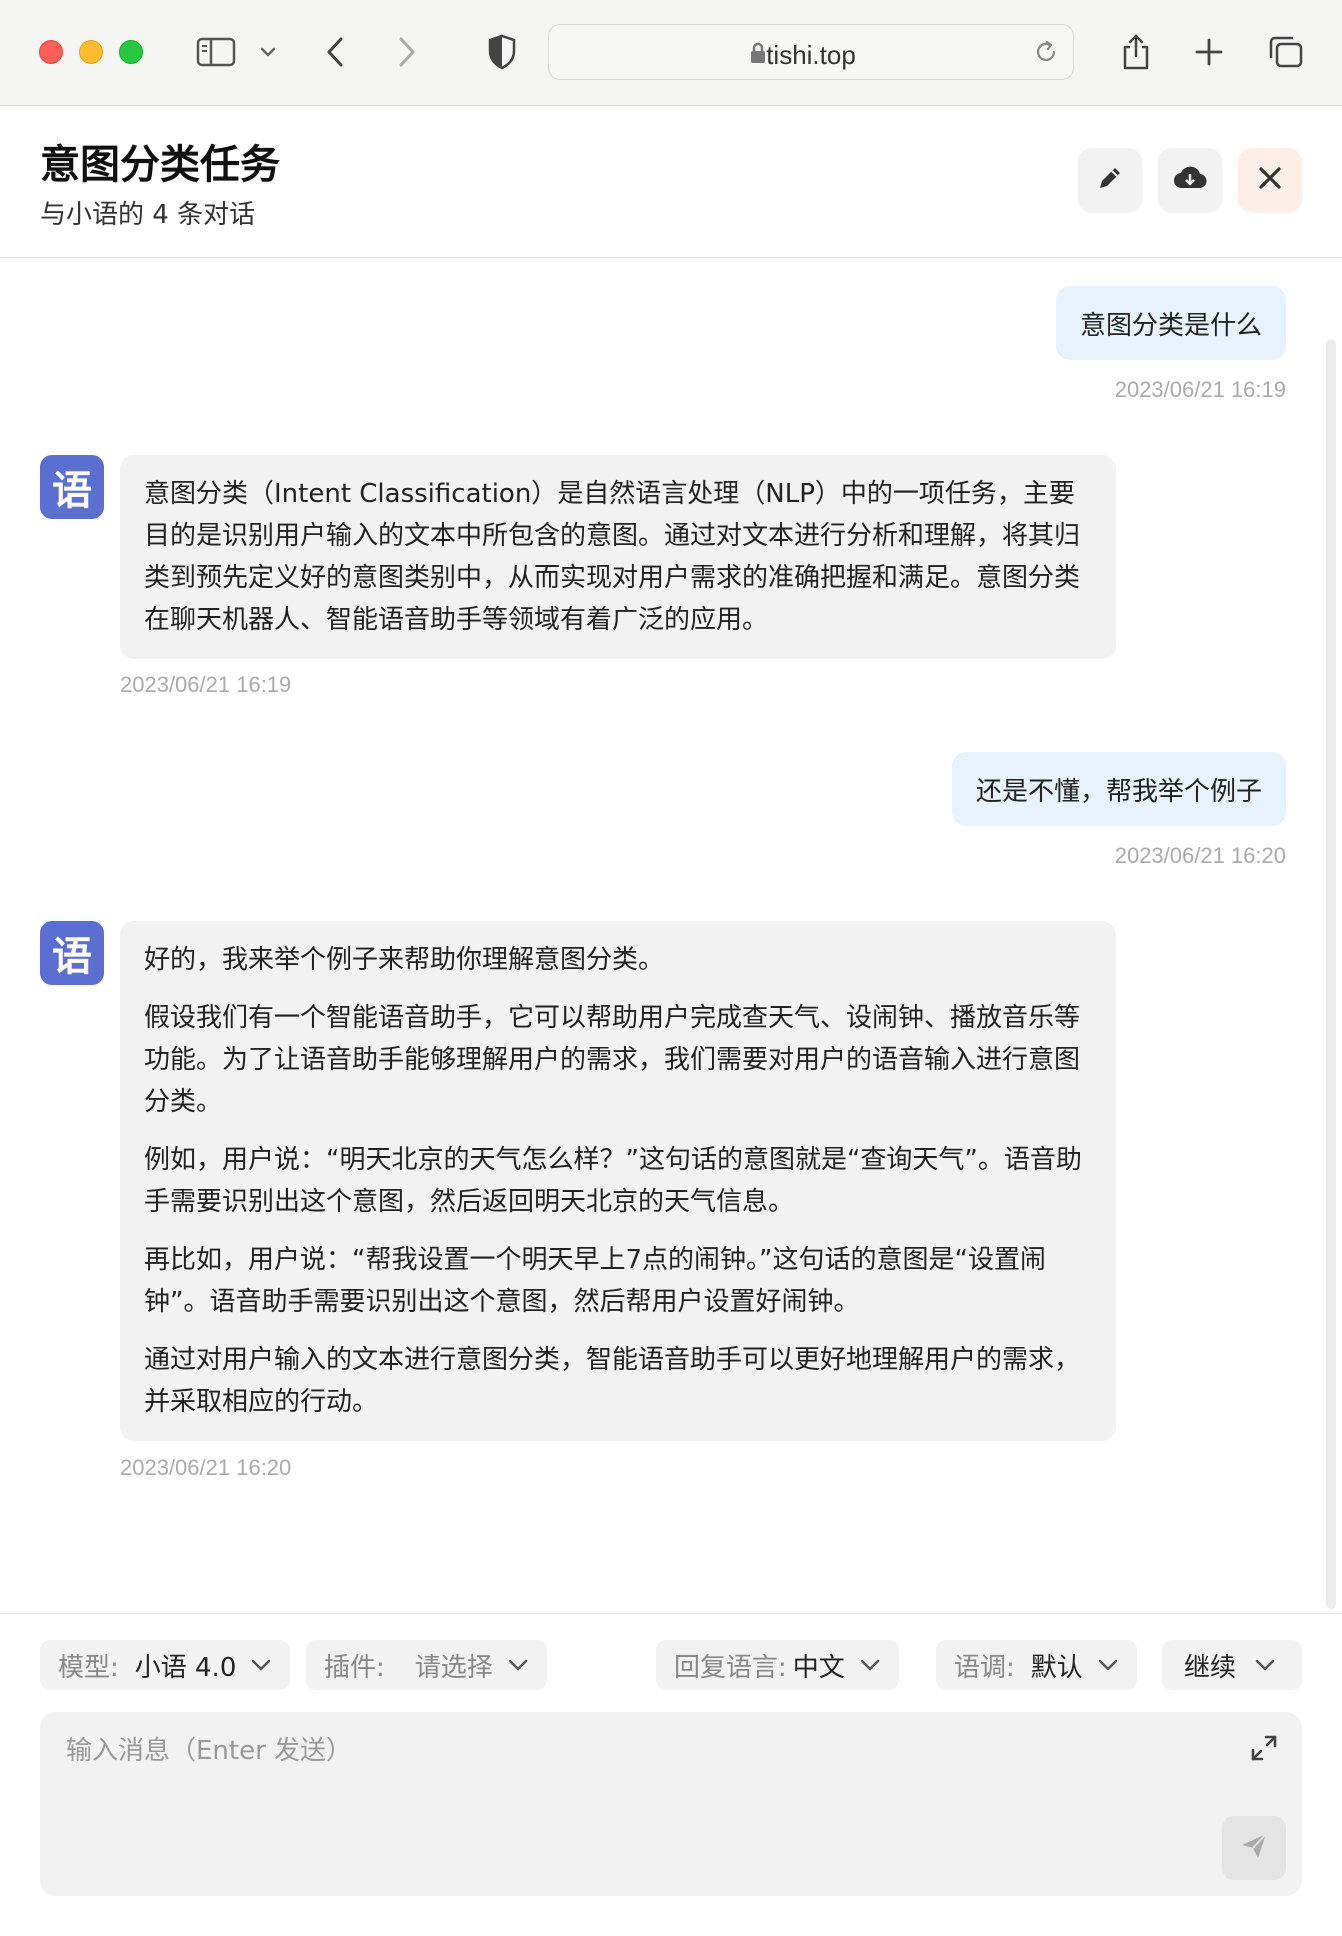 Image resolution: width=1342 pixels, height=1936 pixels. What do you see at coordinates (404, 960) in the screenshot?
I see `message-paragraph: 好的，我来举个例子来帮助你理解意图分类。` at bounding box center [404, 960].